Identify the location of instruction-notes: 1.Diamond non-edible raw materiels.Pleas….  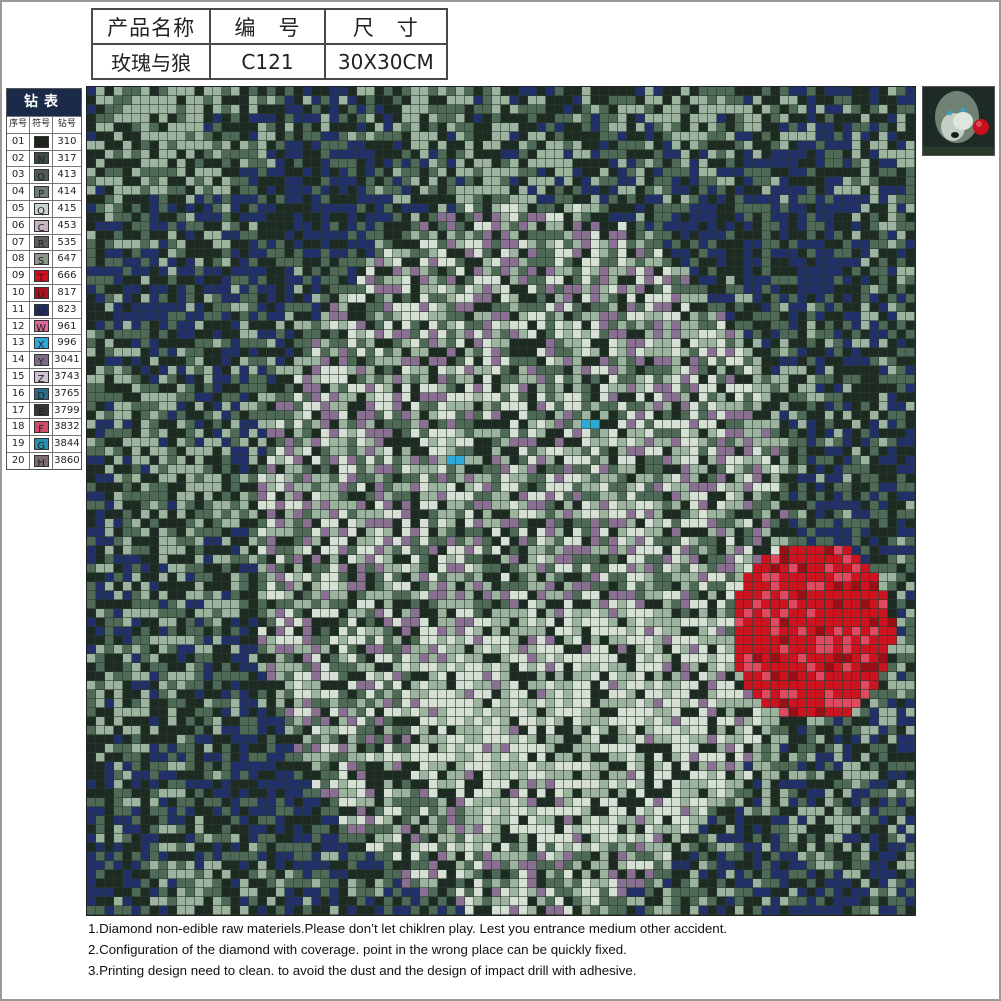
(538, 949).